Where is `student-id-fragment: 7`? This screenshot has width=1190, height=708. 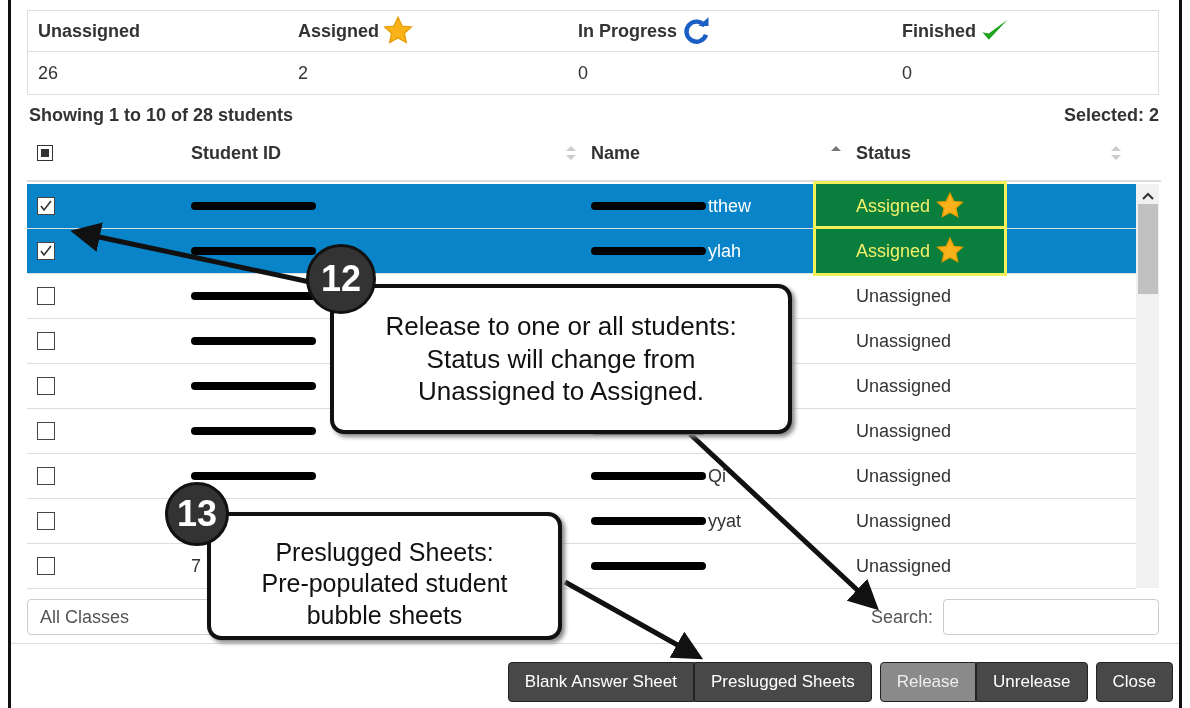
student-id-fragment: 7 is located at coordinates (196, 566).